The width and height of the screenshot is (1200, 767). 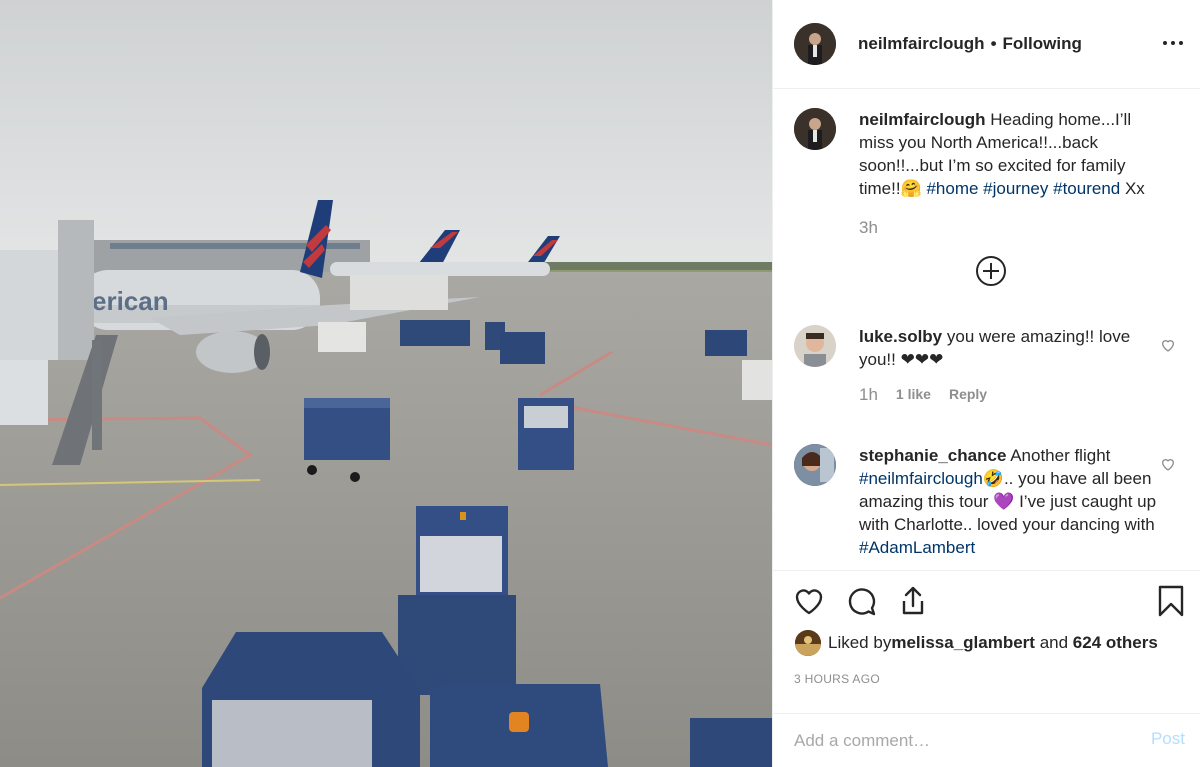 What do you see at coordinates (815, 129) in the screenshot?
I see `caption-avatar` at bounding box center [815, 129].